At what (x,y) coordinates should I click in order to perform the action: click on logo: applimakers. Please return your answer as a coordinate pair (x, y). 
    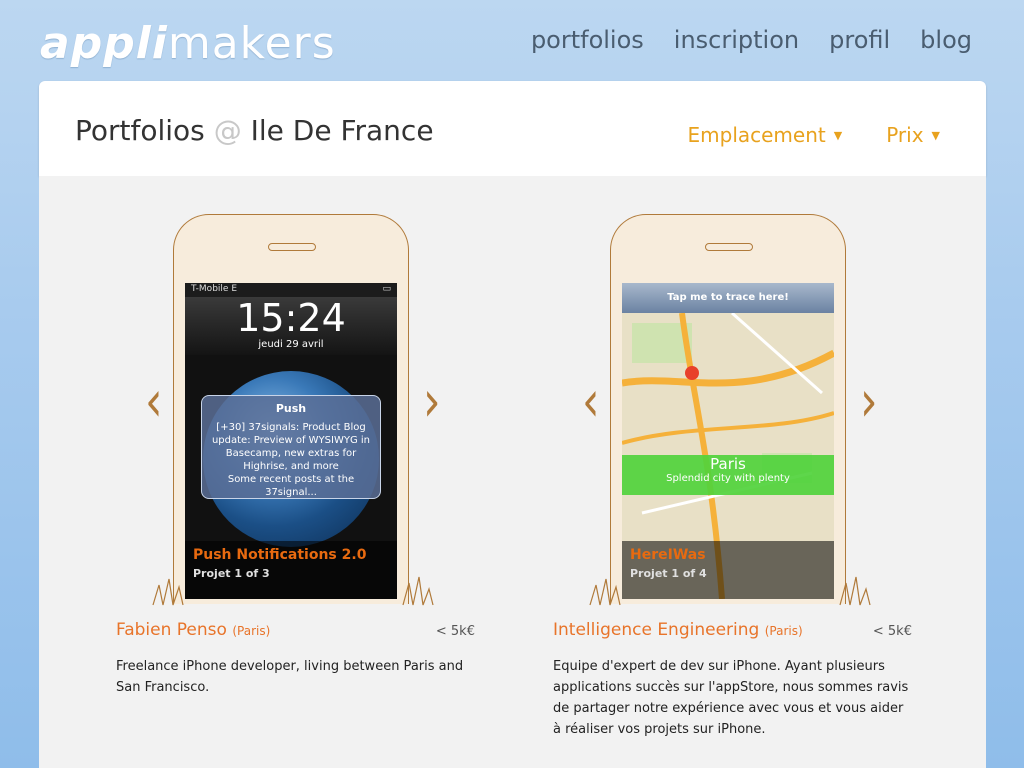
    Looking at the image, I should click on (188, 43).